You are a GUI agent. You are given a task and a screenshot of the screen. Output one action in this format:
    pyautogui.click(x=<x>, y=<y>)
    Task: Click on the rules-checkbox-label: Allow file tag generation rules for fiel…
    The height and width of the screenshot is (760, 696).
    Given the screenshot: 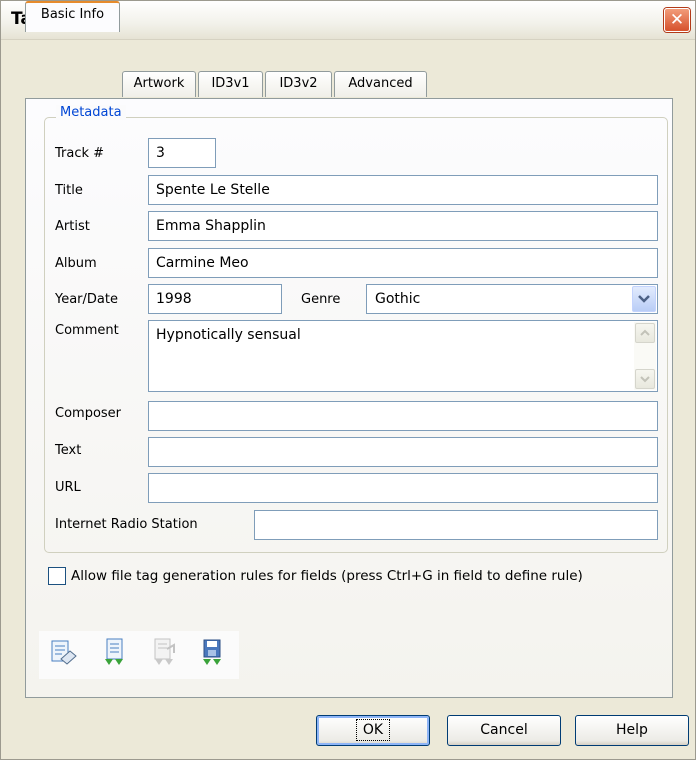 What is the action you would take?
    pyautogui.click(x=327, y=576)
    